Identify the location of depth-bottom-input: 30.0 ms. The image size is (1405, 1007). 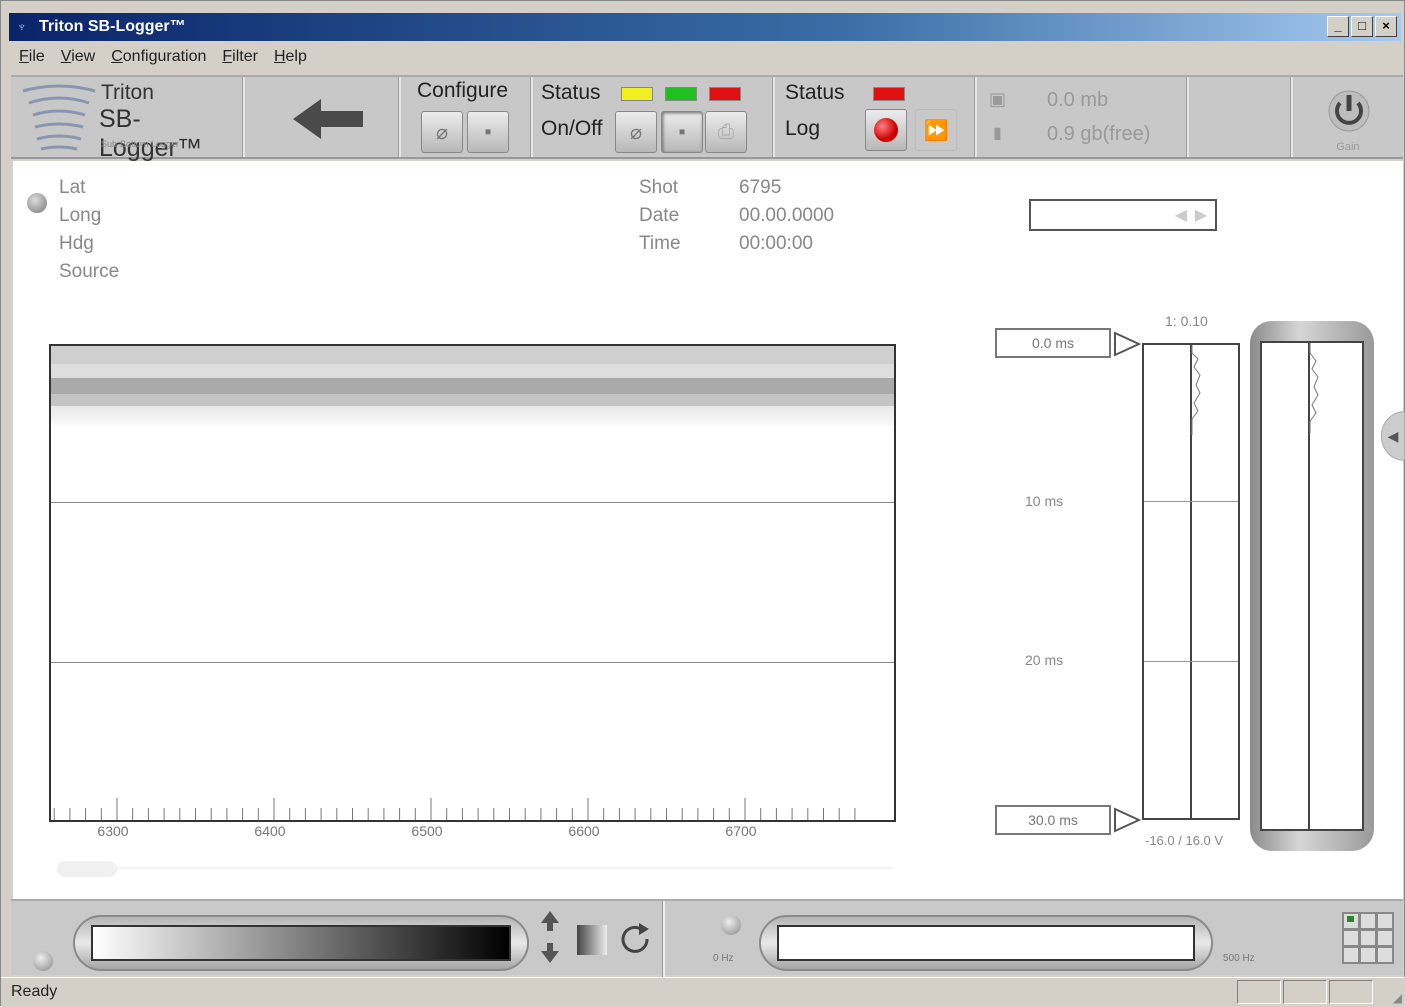
(1053, 820).